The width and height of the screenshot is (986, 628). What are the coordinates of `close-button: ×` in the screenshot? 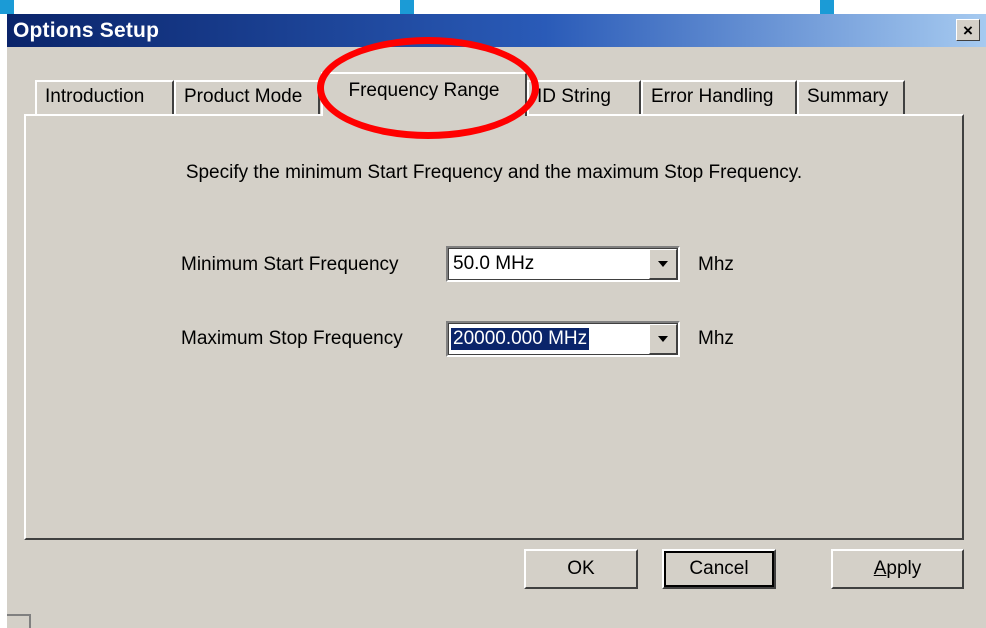 It's located at (968, 30).